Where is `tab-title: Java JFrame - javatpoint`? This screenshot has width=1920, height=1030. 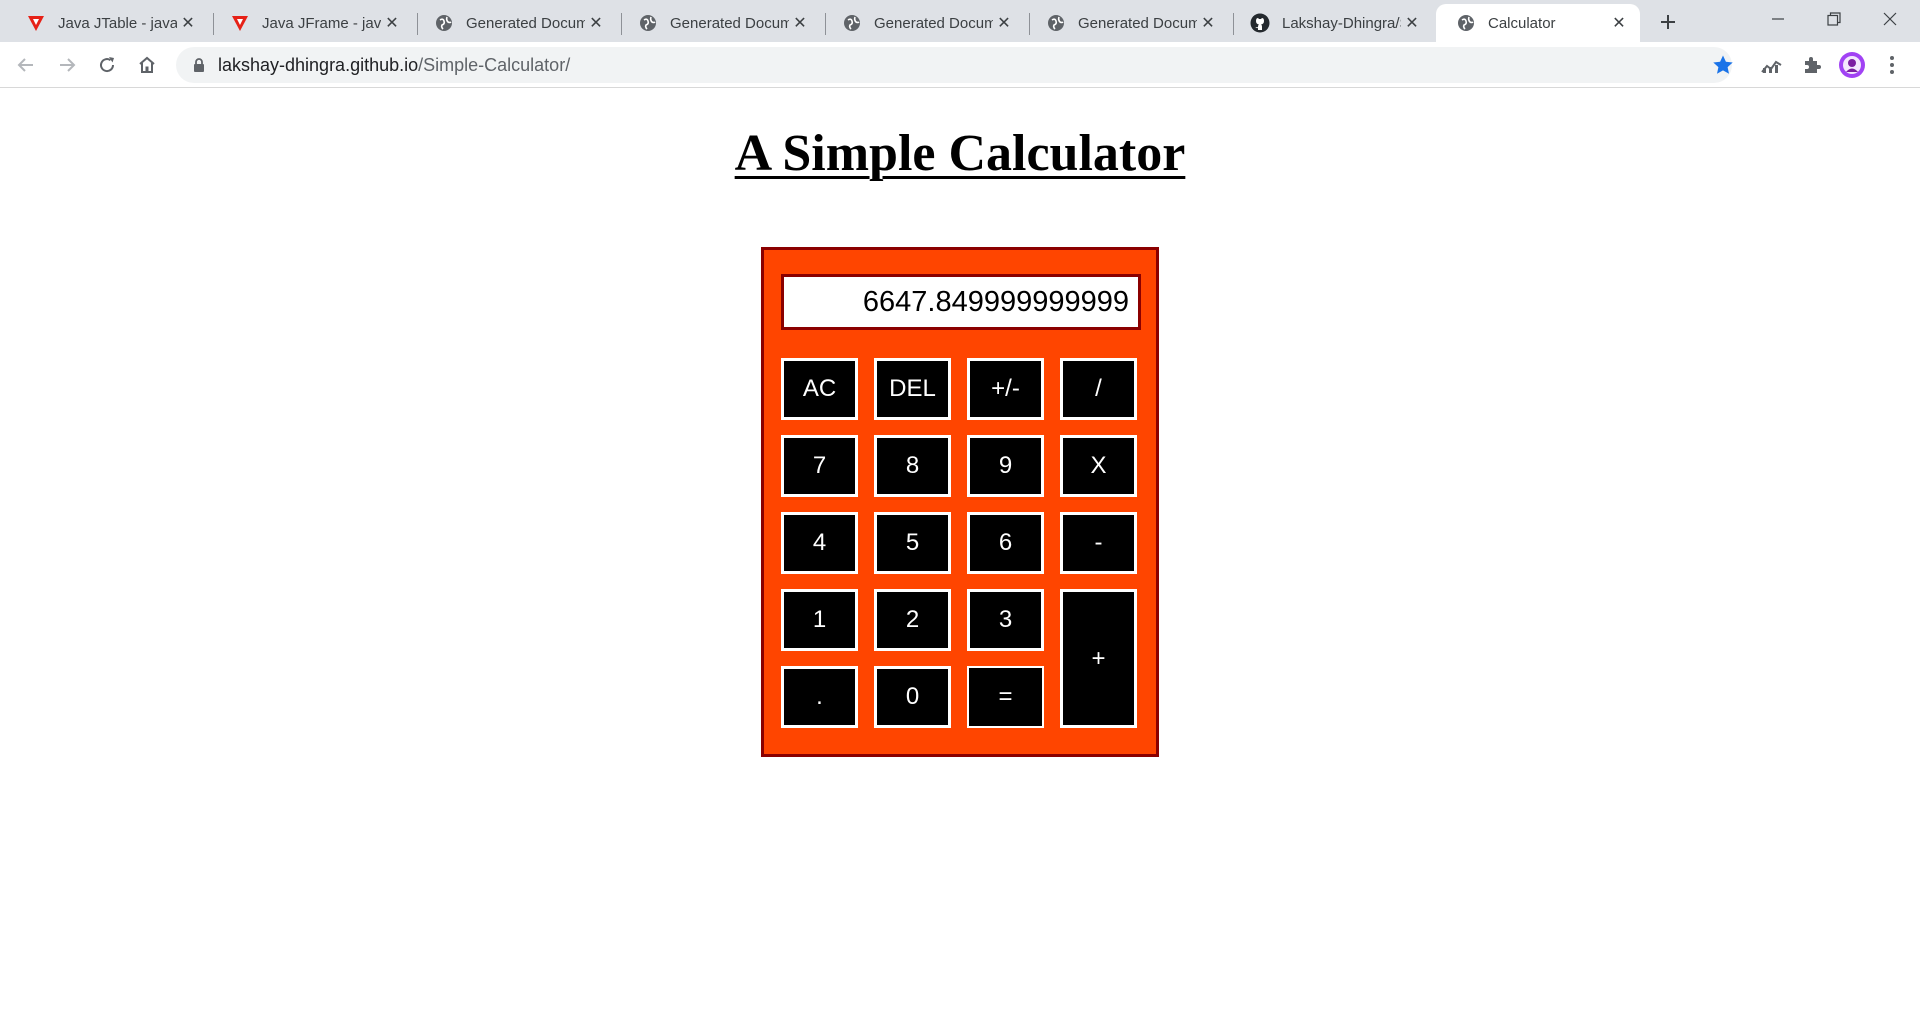
tab-title: Java JFrame - javatpoint is located at coordinates (321, 23).